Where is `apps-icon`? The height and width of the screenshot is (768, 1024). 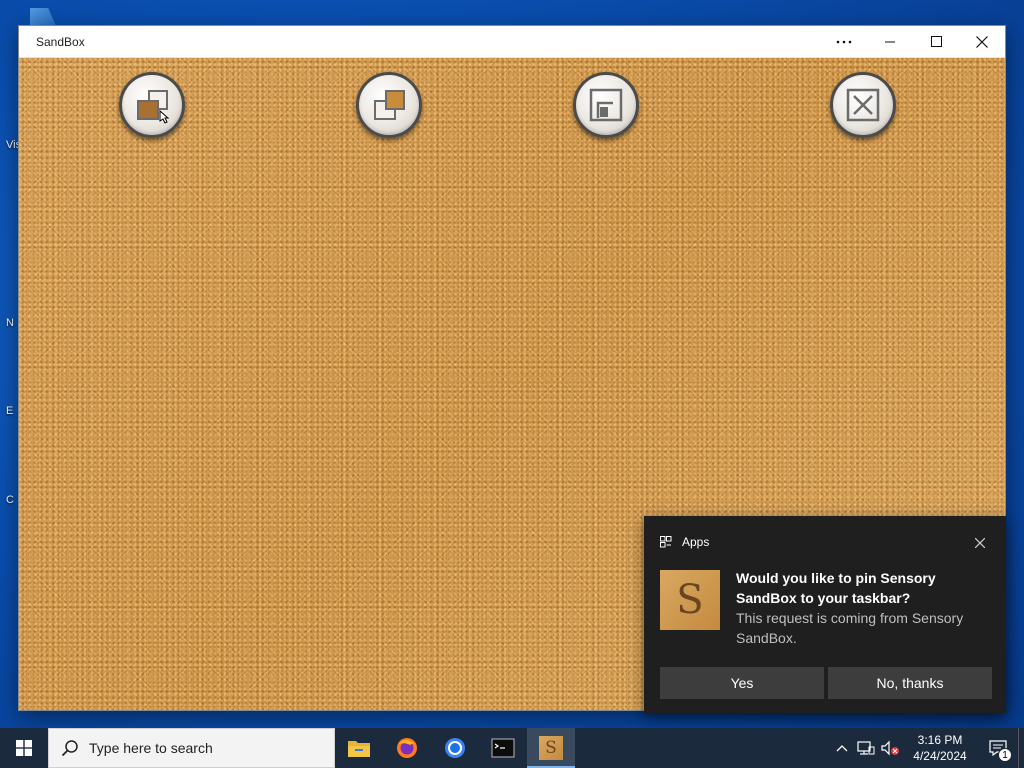 apps-icon is located at coordinates (666, 542).